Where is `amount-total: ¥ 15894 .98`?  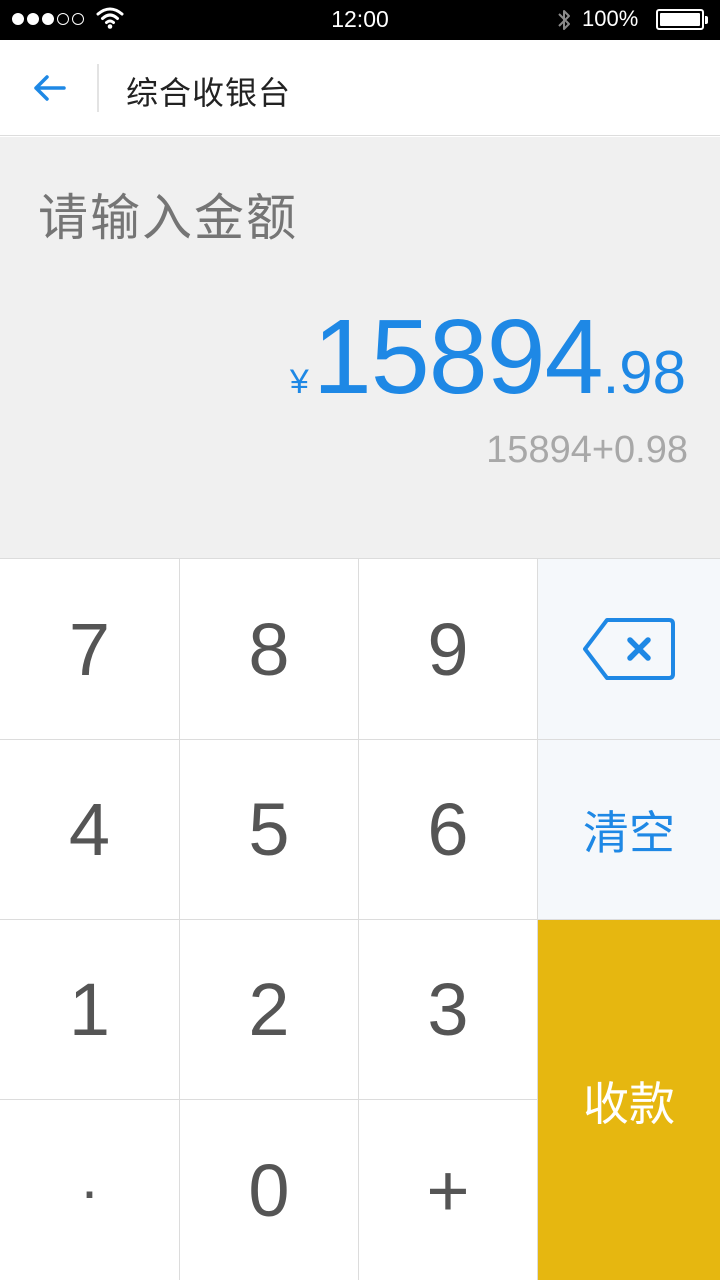 amount-total: ¥ 15894 .98 is located at coordinates (488, 357).